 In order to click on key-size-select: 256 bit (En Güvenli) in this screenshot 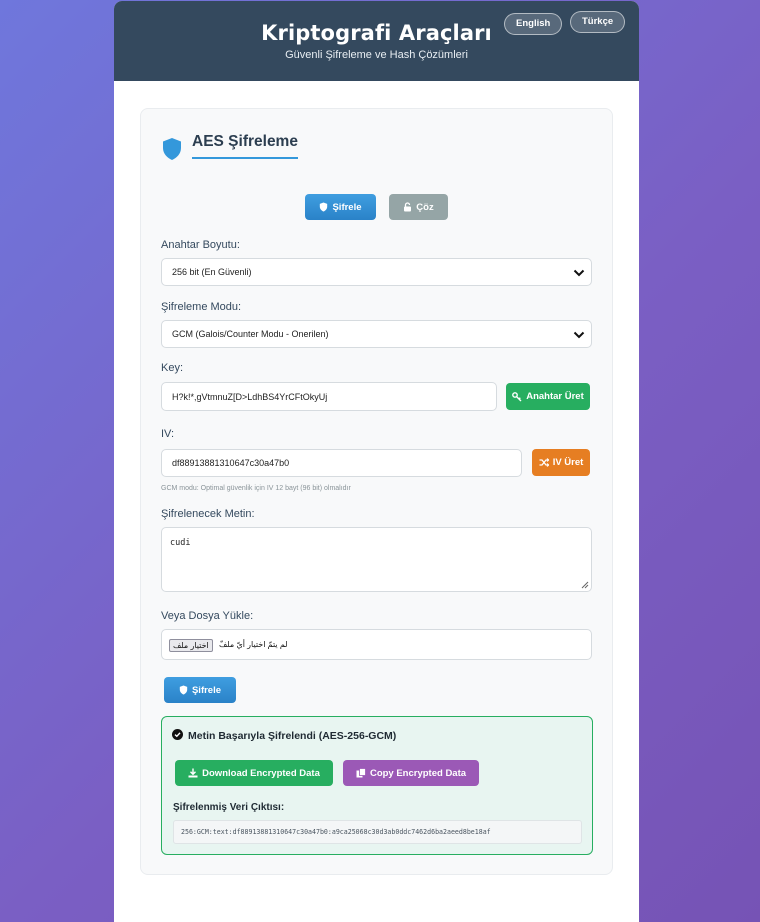, I will do `click(376, 272)`.